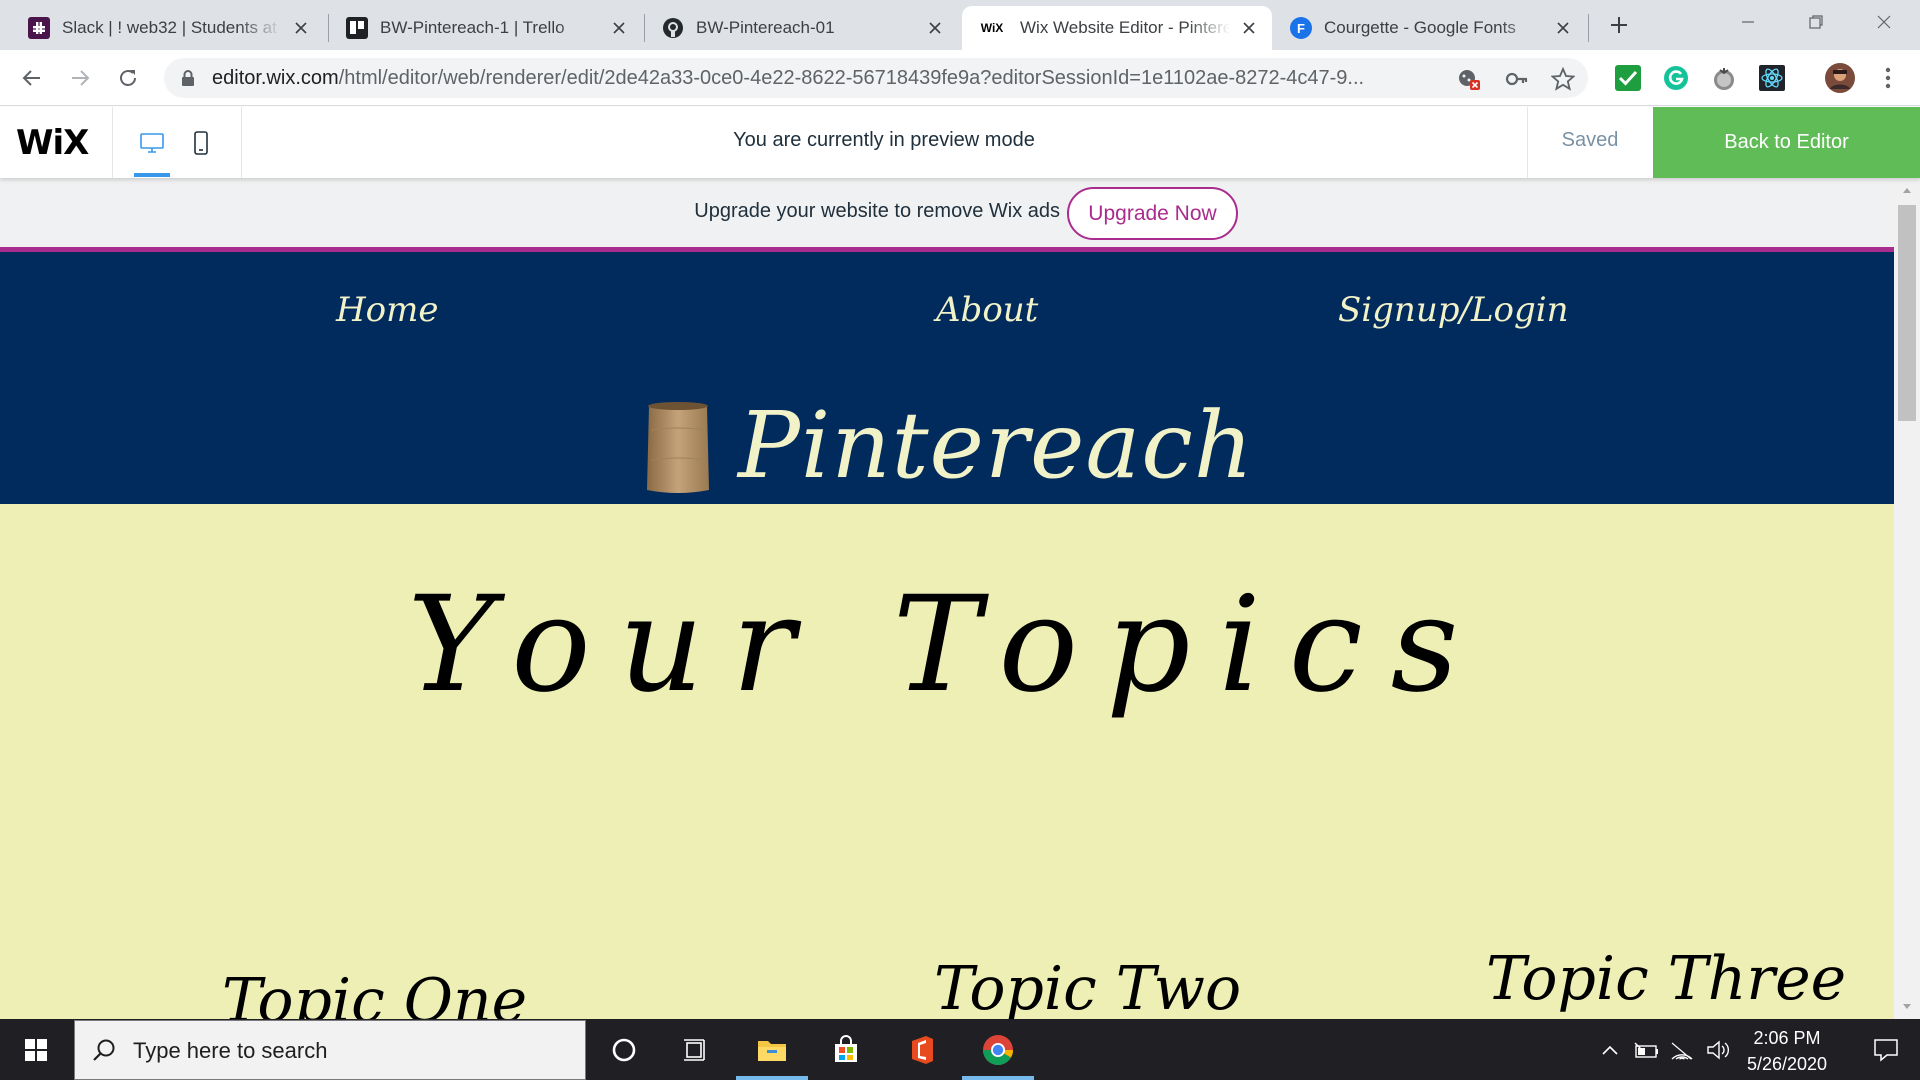 The width and height of the screenshot is (1920, 1080). What do you see at coordinates (1619, 25) in the screenshot?
I see `new-tab-button` at bounding box center [1619, 25].